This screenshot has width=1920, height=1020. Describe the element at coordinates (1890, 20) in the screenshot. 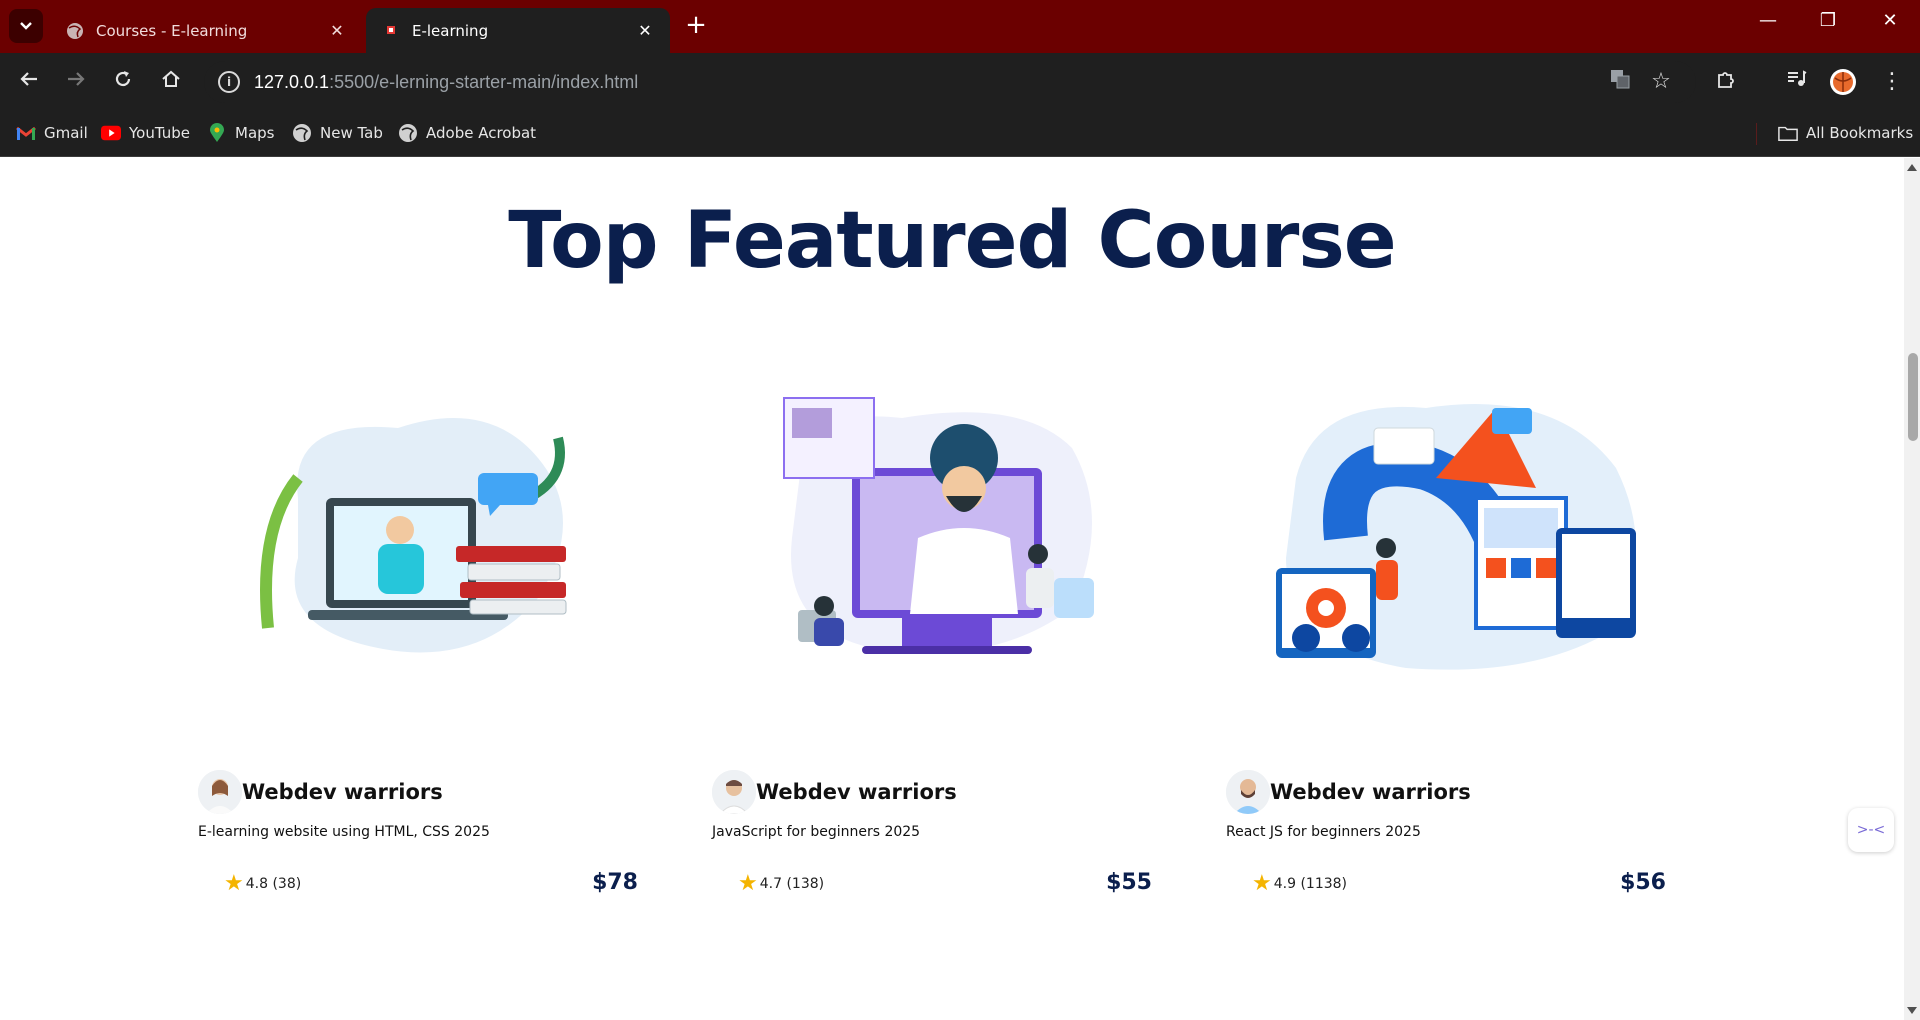

I see `close-window-icon: ✕` at that location.